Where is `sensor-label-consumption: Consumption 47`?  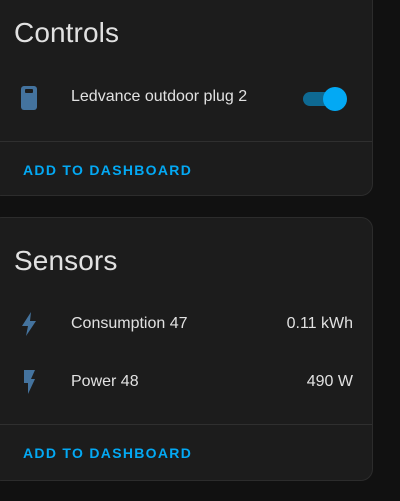
sensor-label-consumption: Consumption 47 is located at coordinates (129, 323).